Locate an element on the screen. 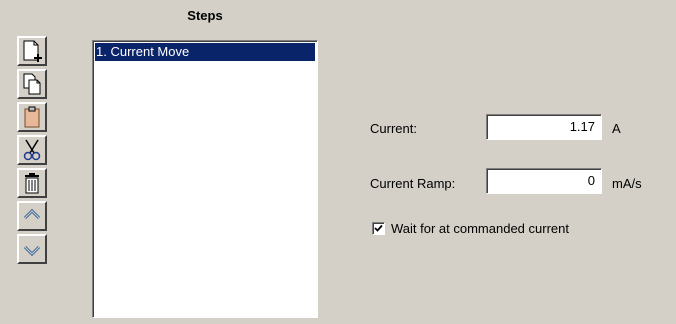 Image resolution: width=676 pixels, height=324 pixels. current-field: 1.17 is located at coordinates (544, 127).